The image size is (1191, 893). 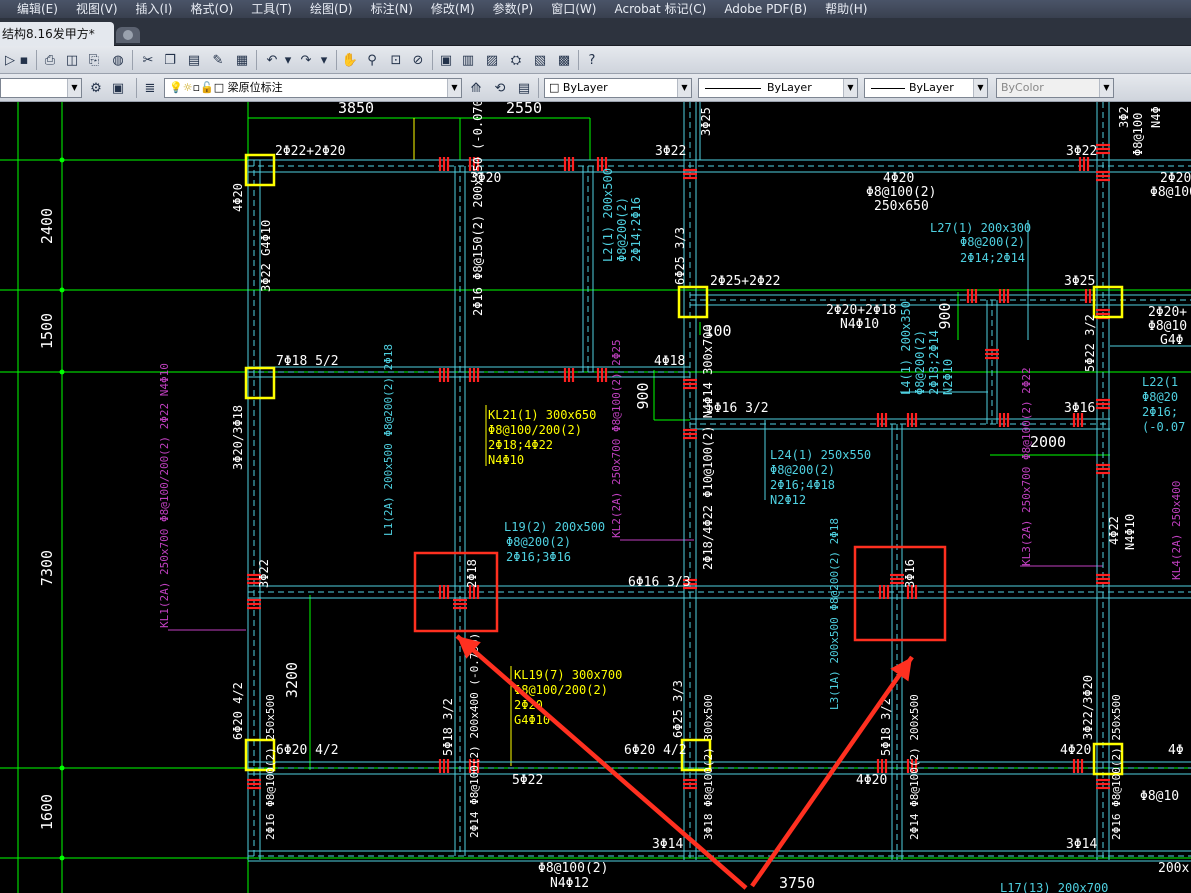 What do you see at coordinates (573, 9) in the screenshot?
I see `menu-item: 窗口(W)` at bounding box center [573, 9].